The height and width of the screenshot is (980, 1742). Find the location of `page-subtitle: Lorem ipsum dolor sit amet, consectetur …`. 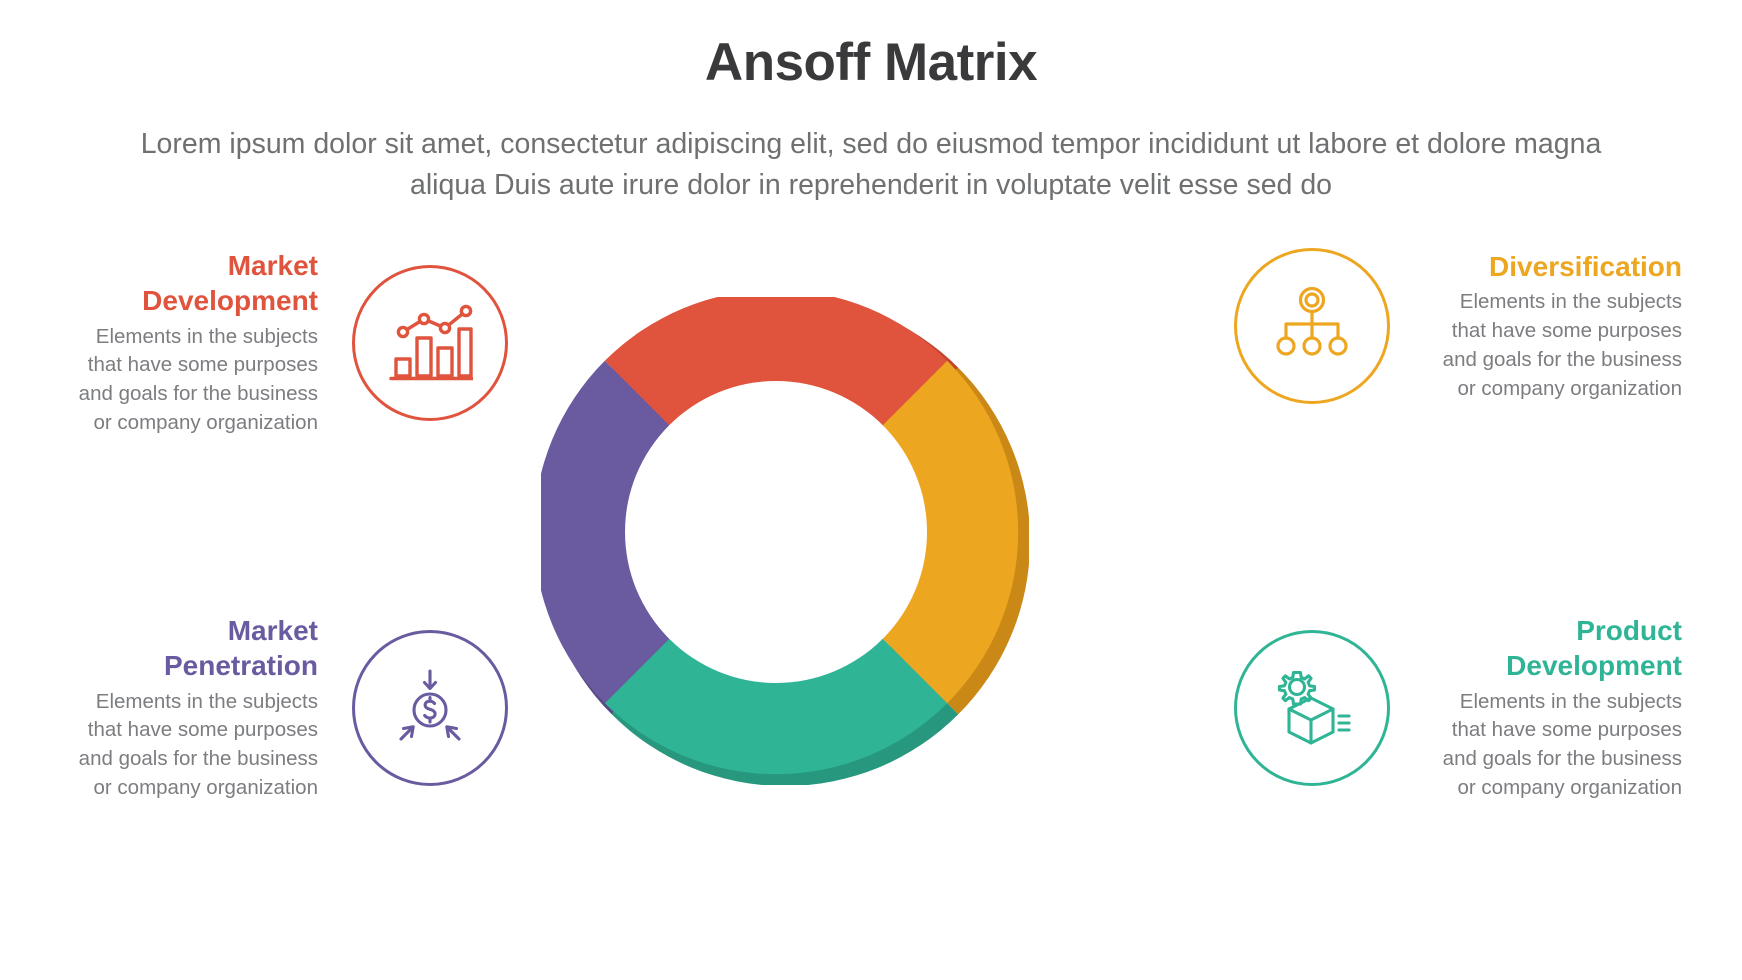

page-subtitle: Lorem ipsum dolor sit amet, consectetur … is located at coordinates (871, 164).